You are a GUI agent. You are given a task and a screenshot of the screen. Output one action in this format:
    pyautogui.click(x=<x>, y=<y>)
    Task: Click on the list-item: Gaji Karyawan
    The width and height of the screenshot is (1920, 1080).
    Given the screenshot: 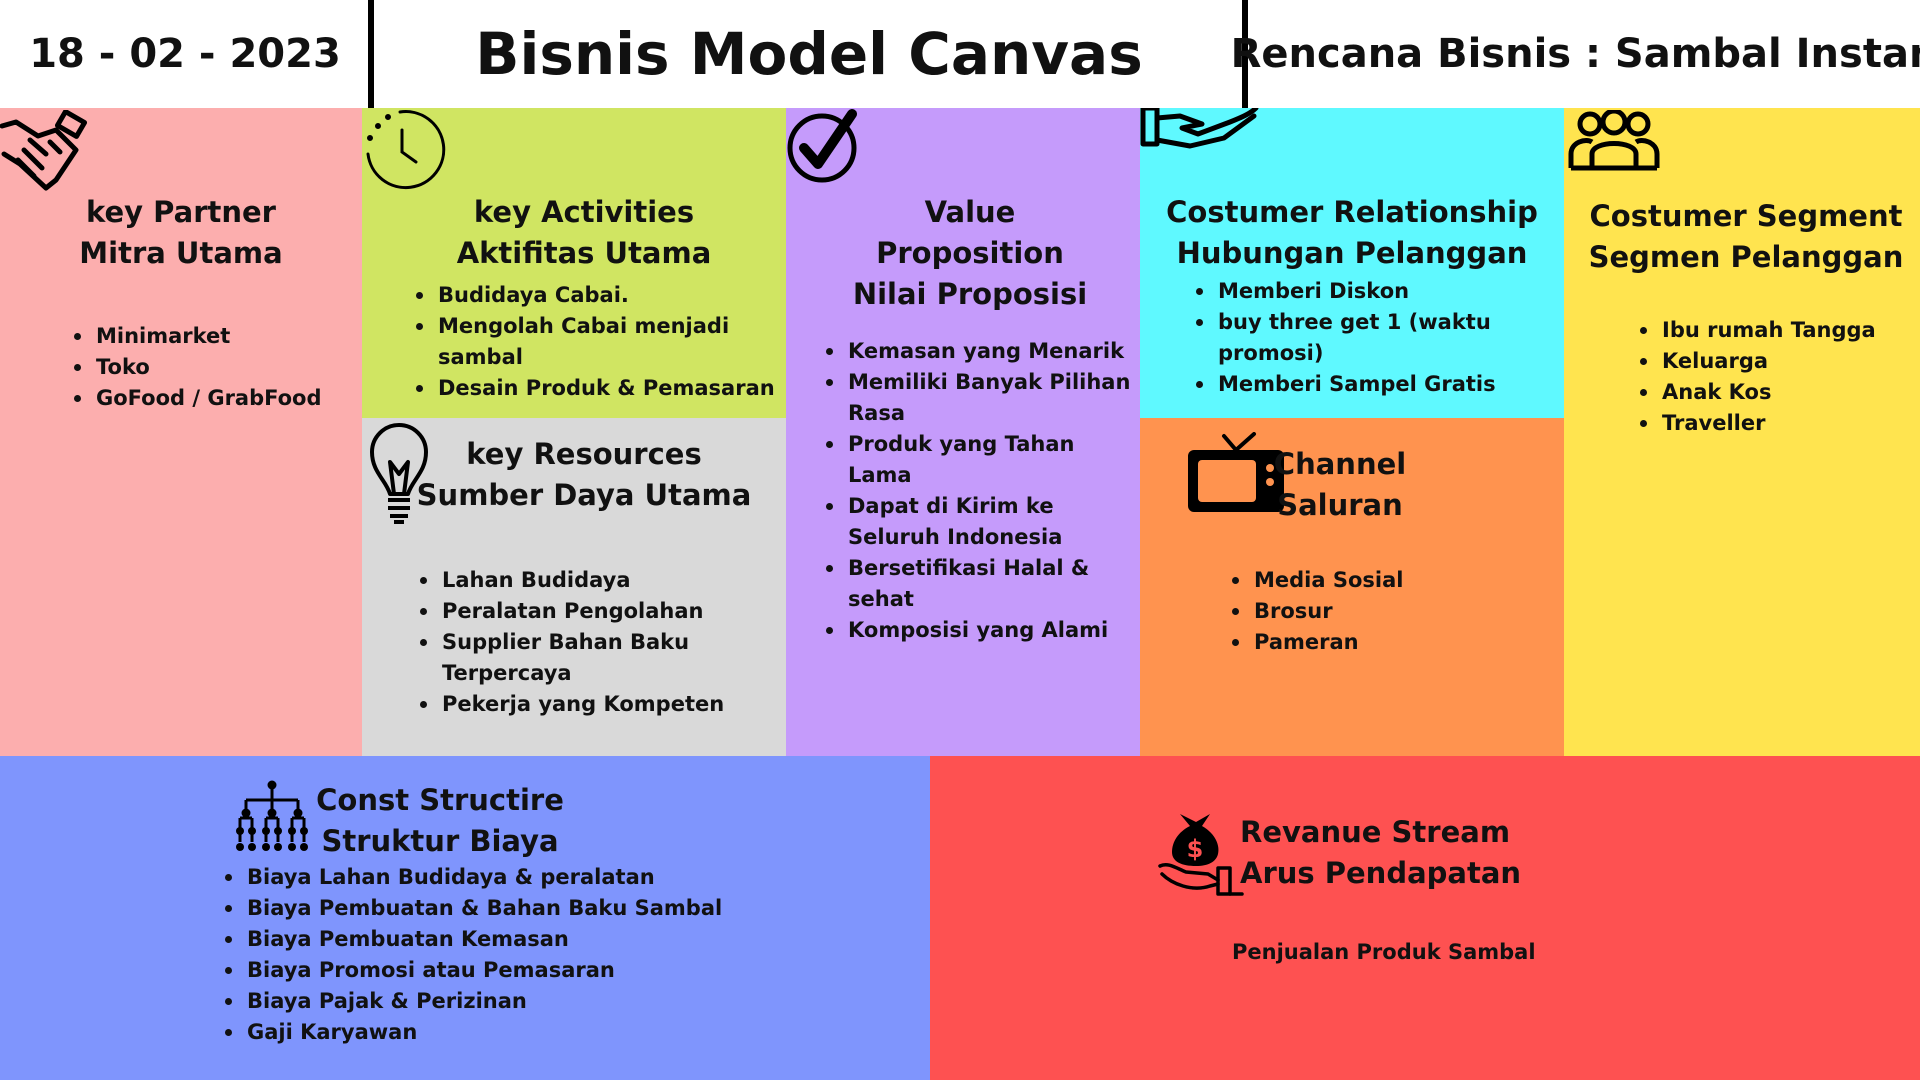 What is the action you would take?
    pyautogui.click(x=481, y=1032)
    